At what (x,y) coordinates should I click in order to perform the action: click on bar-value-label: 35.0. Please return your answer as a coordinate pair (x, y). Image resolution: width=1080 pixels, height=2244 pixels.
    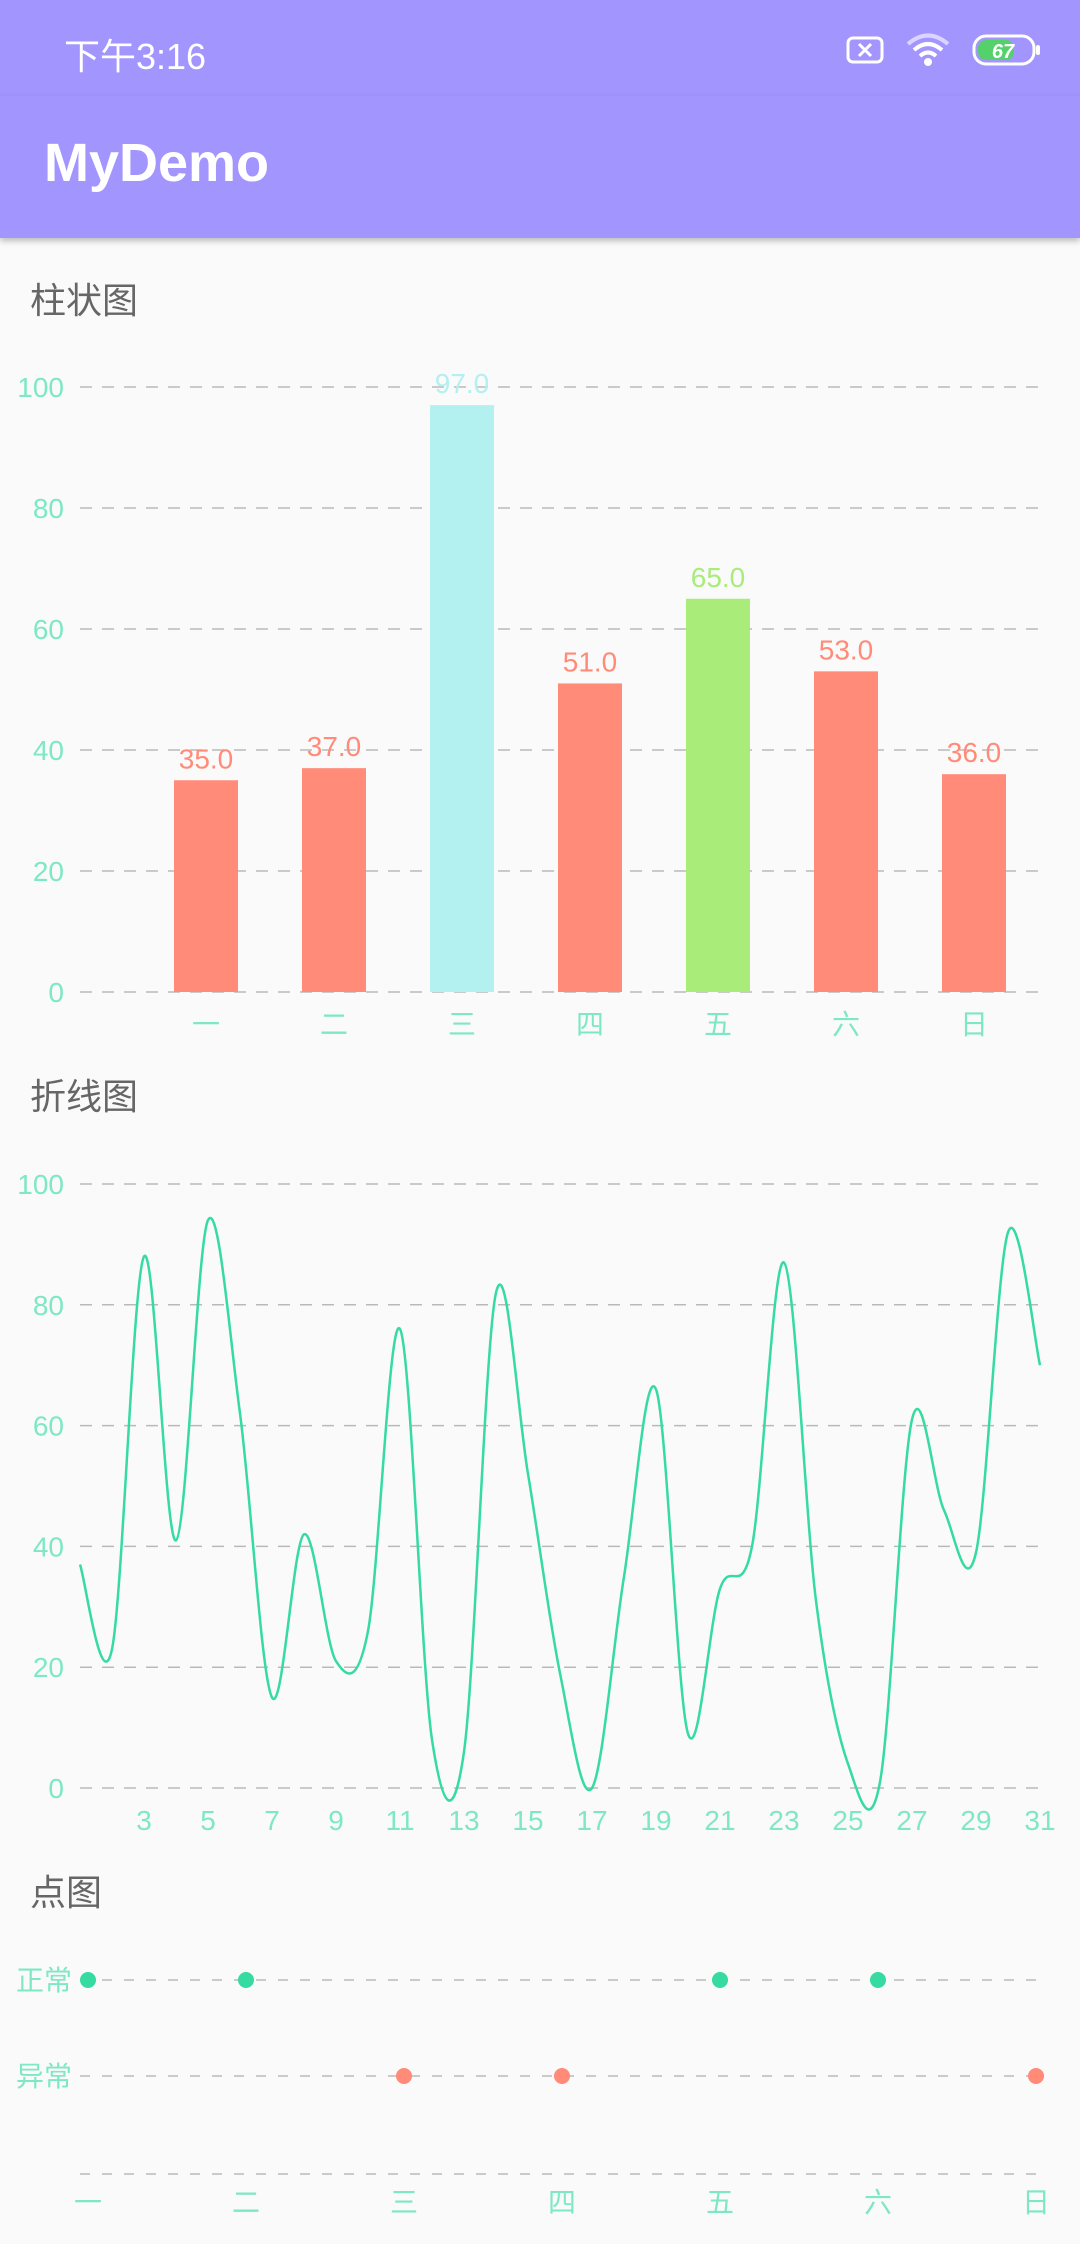
    Looking at the image, I should click on (206, 758).